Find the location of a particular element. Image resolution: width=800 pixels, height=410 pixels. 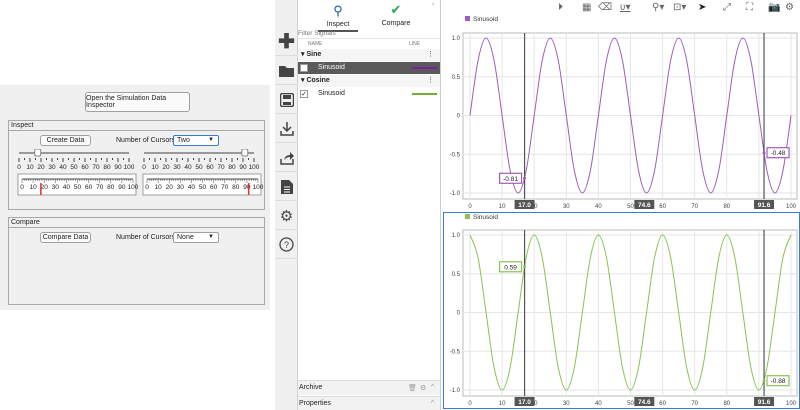

group-sine: ▾ Sine ⋮ is located at coordinates (369, 55).